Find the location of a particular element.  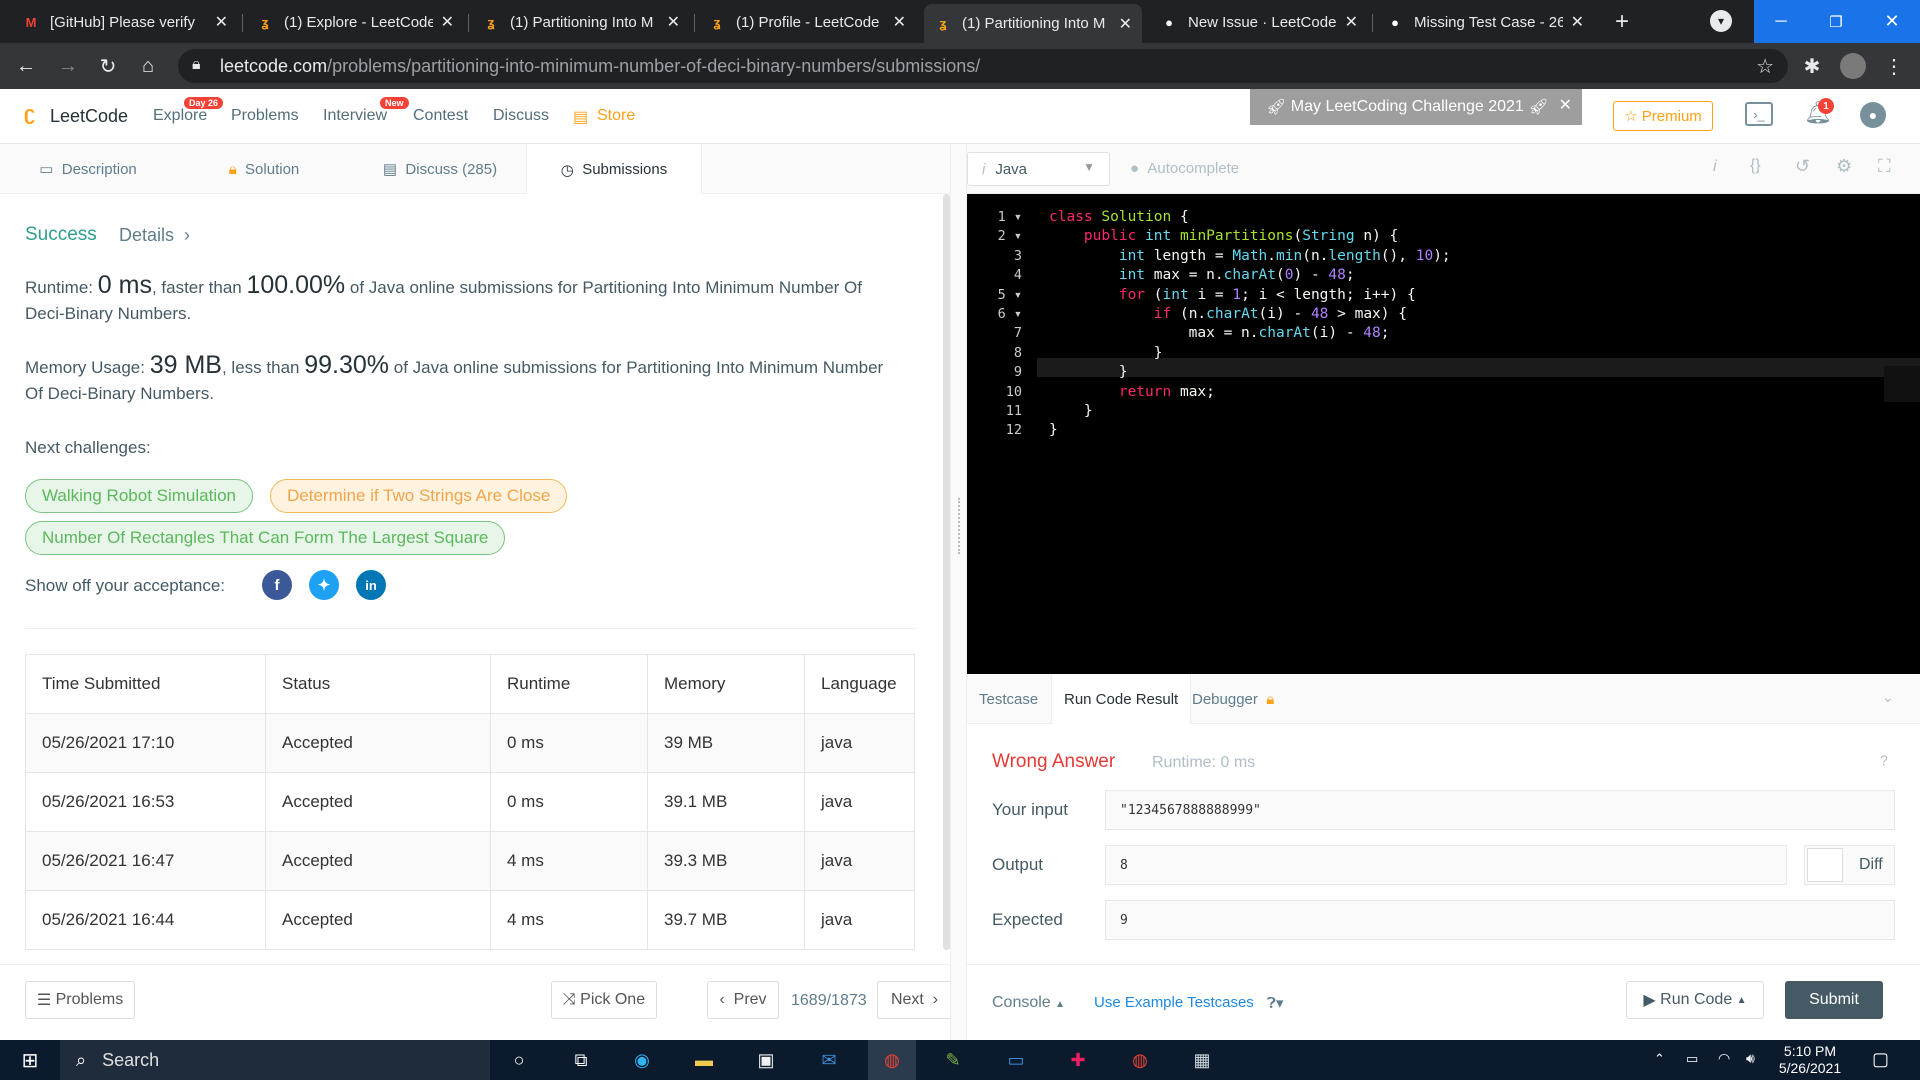

braces-icon: {} is located at coordinates (1755, 166).